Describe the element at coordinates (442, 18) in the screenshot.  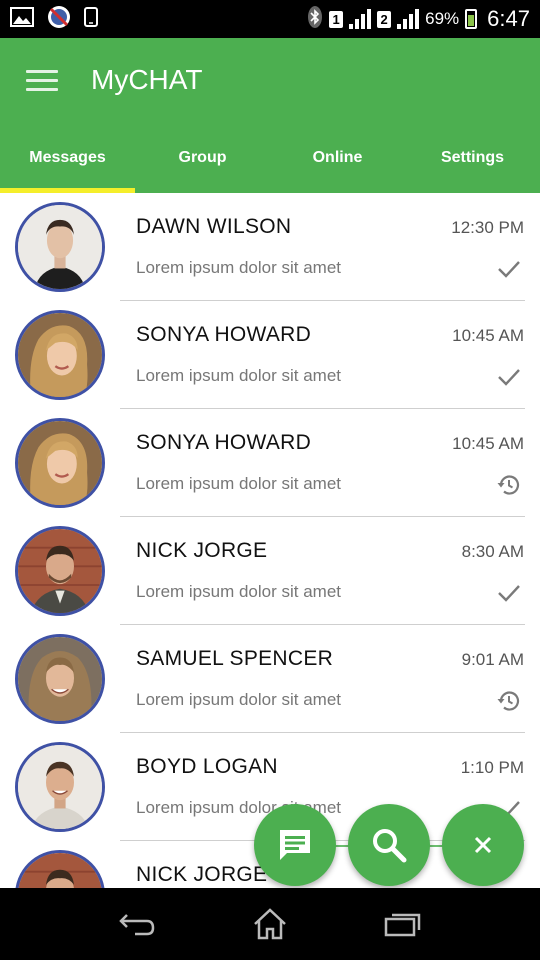
I see `battery-percent: 69%` at that location.